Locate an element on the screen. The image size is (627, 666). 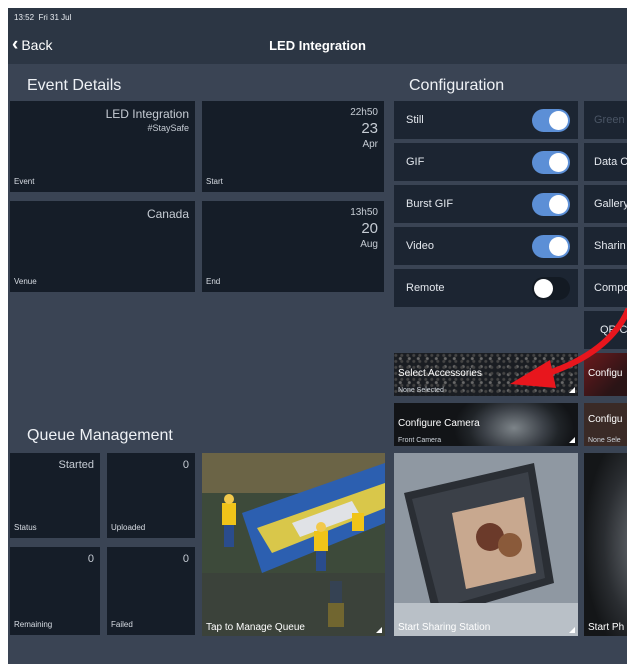
camera-subtitle: Front Camera is located at coordinates (420, 440).